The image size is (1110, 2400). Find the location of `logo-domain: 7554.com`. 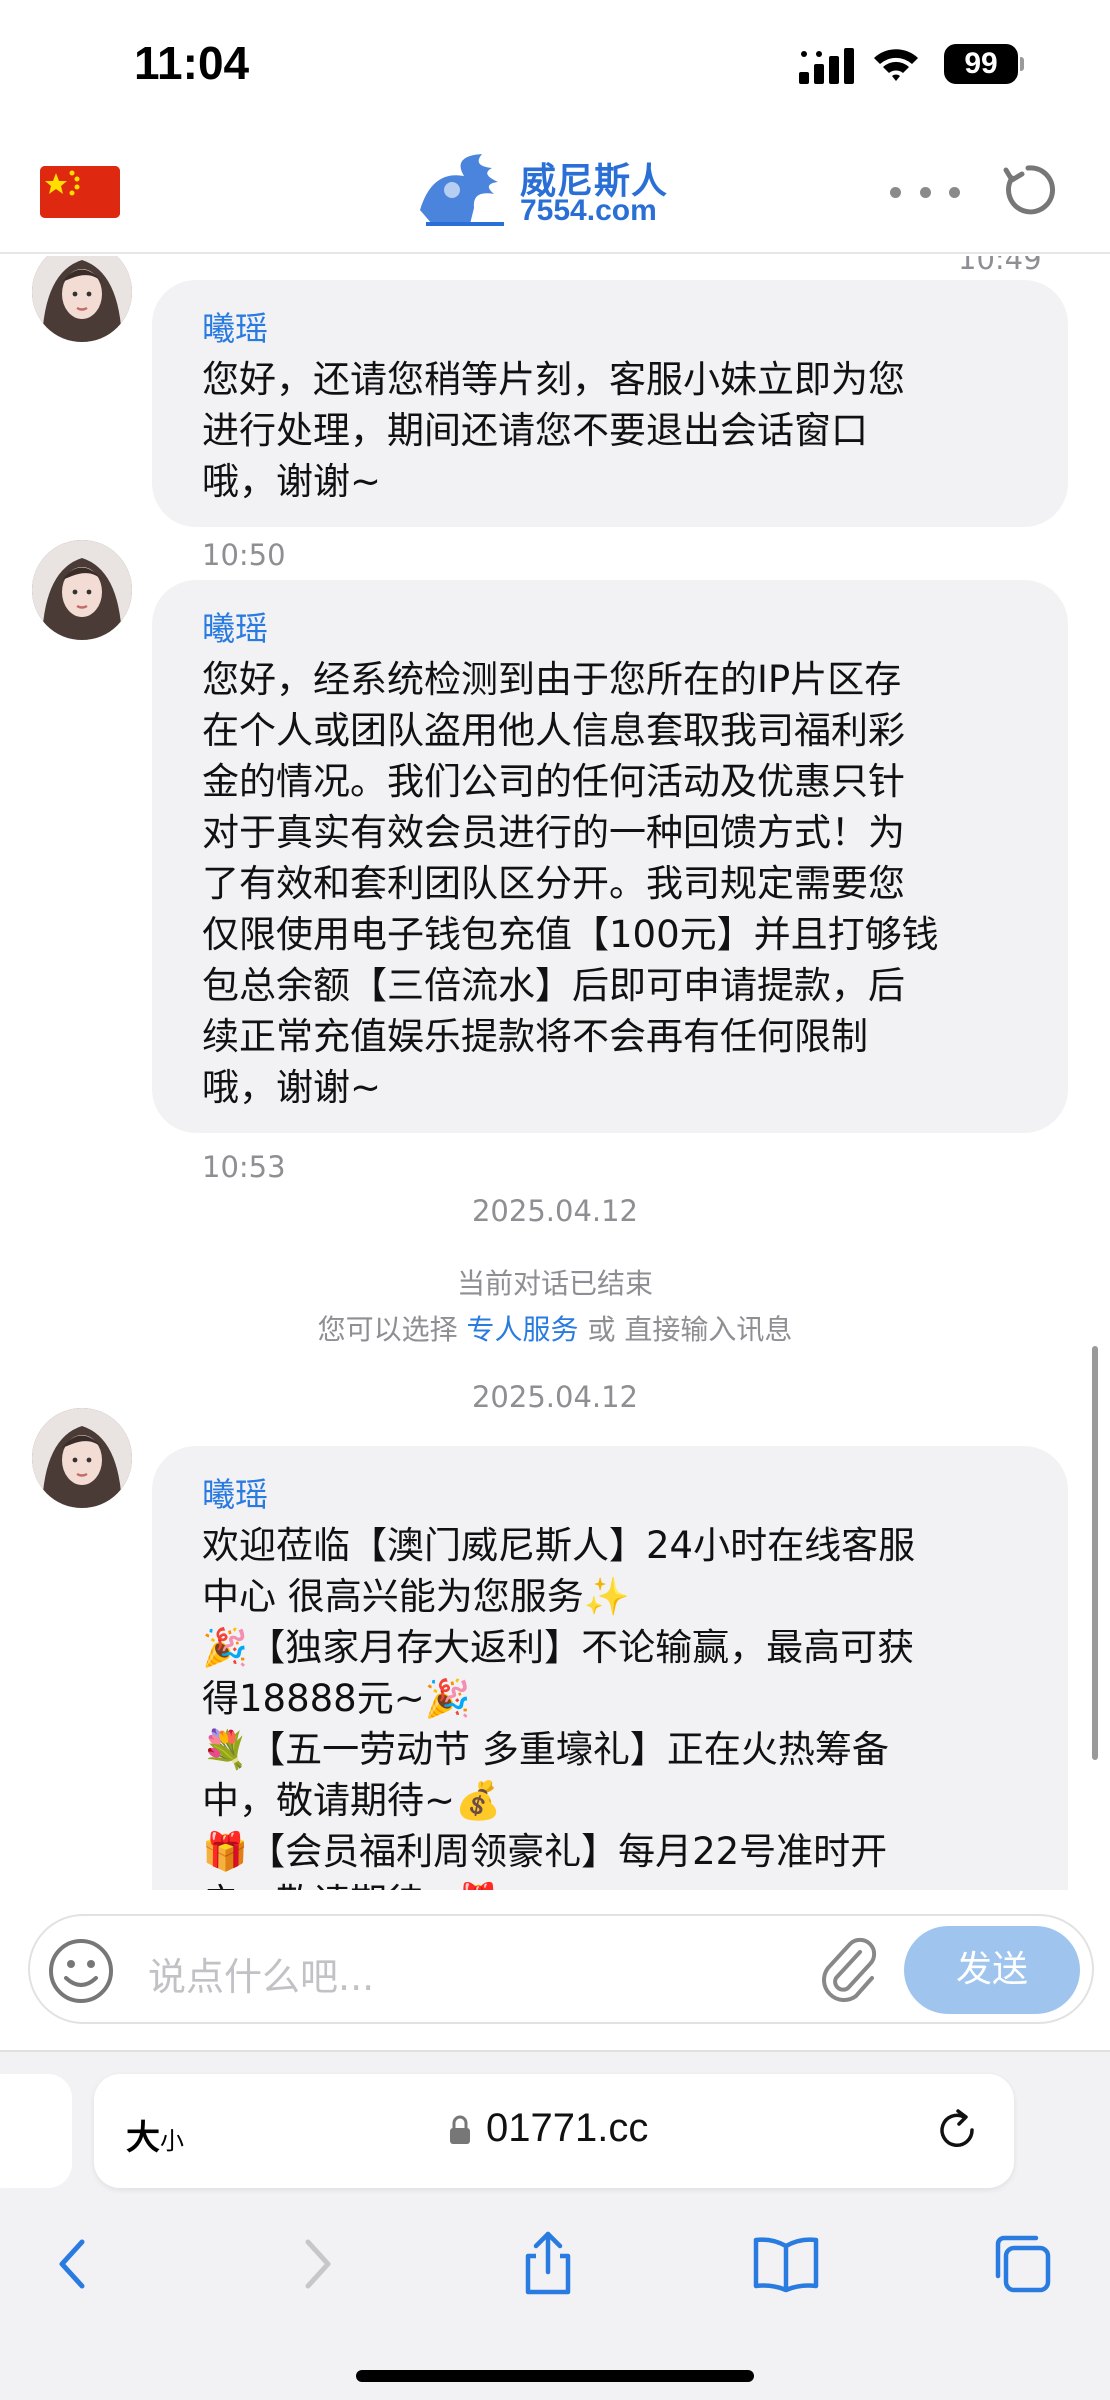

logo-domain: 7554.com is located at coordinates (588, 210).